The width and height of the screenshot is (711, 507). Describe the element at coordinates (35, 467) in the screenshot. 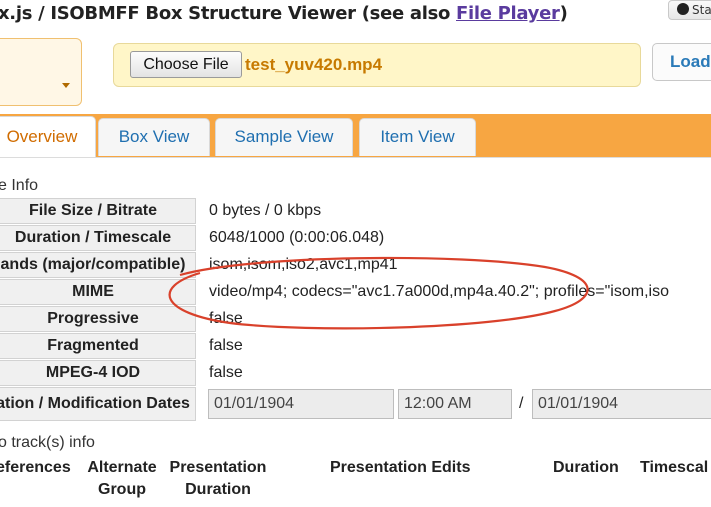

I see `col-header-references: eferences` at that location.